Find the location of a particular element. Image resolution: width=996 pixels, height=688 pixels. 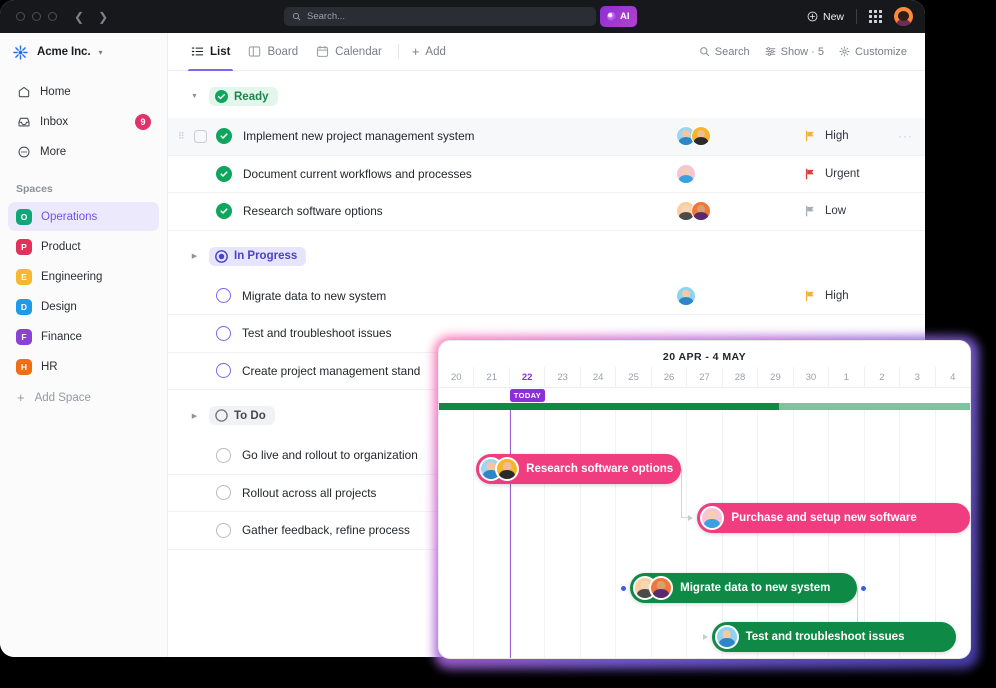

toolbar-divider is located at coordinates (398, 51).